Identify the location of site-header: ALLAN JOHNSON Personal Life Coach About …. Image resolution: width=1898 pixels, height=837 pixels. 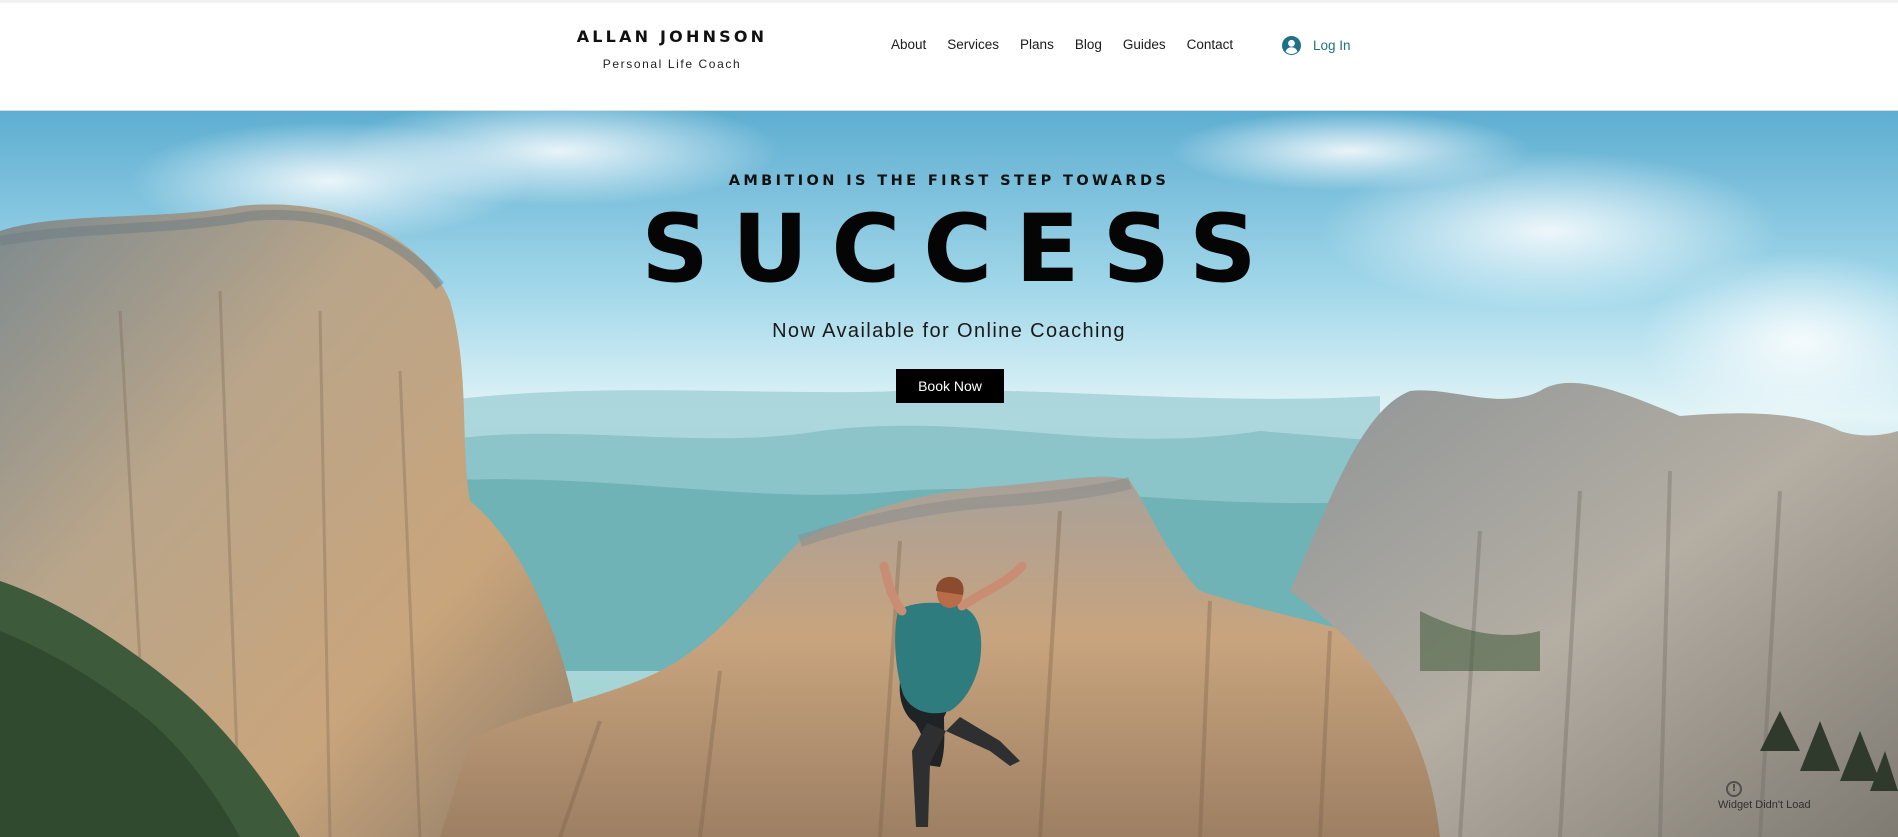
(949, 55).